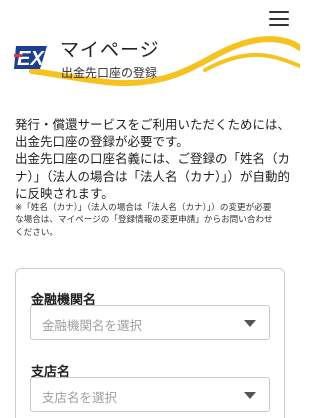 This screenshot has height=418, width=320. I want to click on intro-line: 発行・償還サービスをご利用いただくためには、, so click(153, 124).